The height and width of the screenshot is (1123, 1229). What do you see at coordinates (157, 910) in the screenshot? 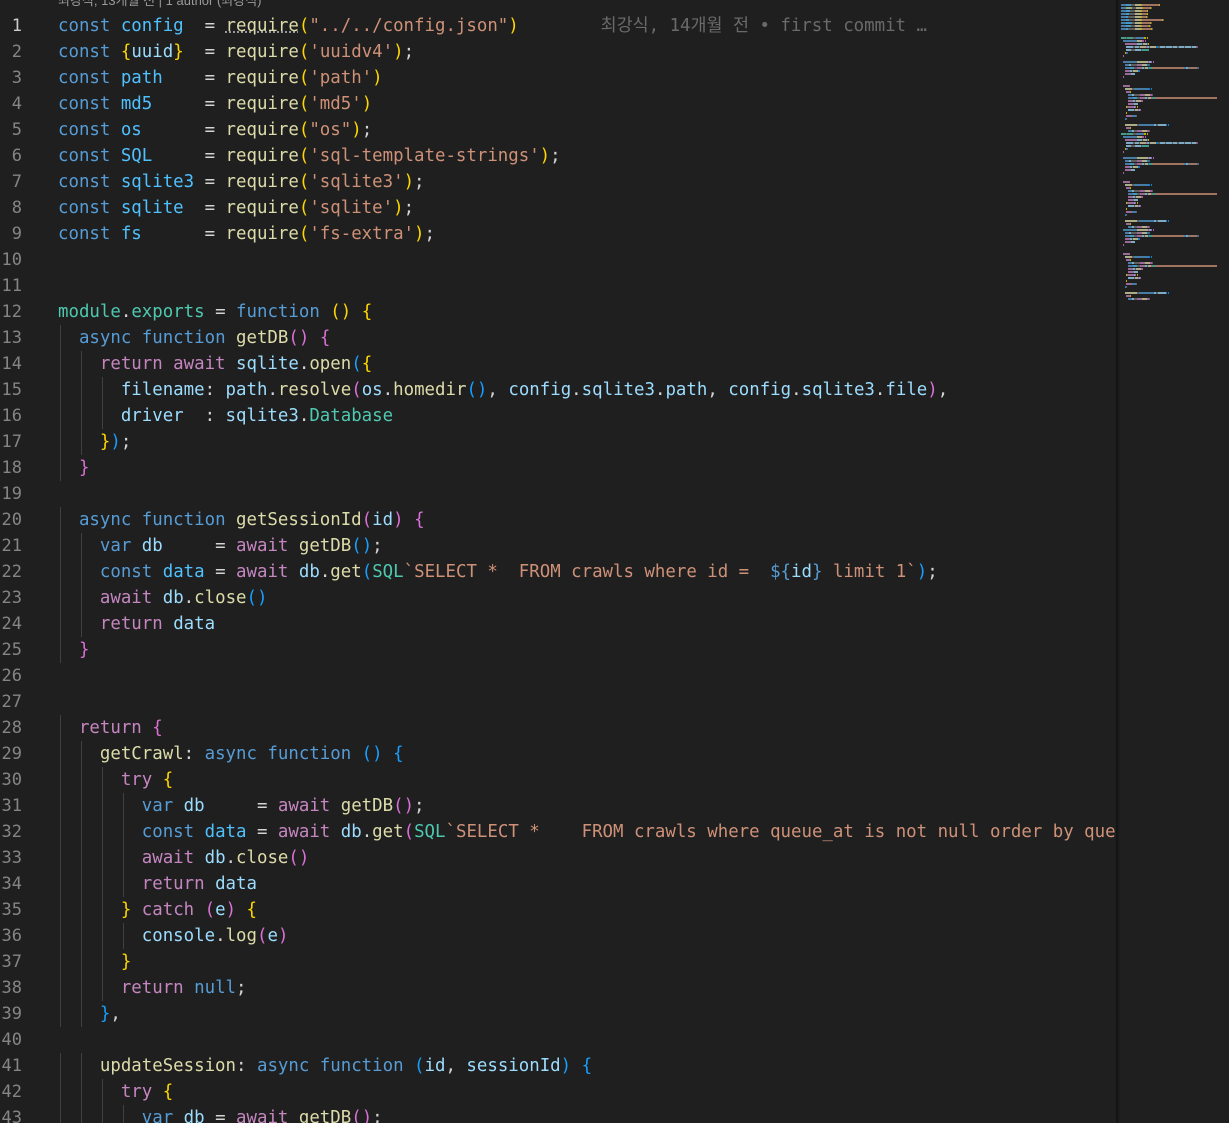
I see `code-text: } catch (e) {` at bounding box center [157, 910].